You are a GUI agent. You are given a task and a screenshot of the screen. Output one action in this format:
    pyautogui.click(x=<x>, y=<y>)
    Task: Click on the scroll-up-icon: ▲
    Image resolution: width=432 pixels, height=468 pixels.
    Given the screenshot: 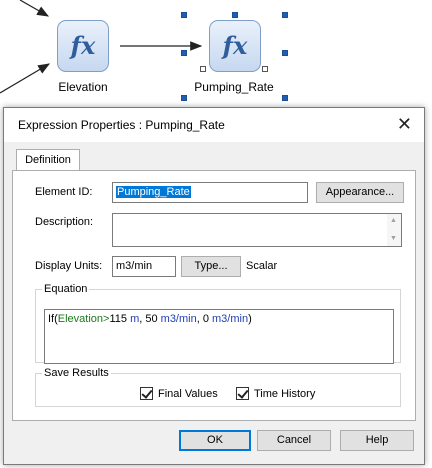 What is the action you would take?
    pyautogui.click(x=393, y=220)
    